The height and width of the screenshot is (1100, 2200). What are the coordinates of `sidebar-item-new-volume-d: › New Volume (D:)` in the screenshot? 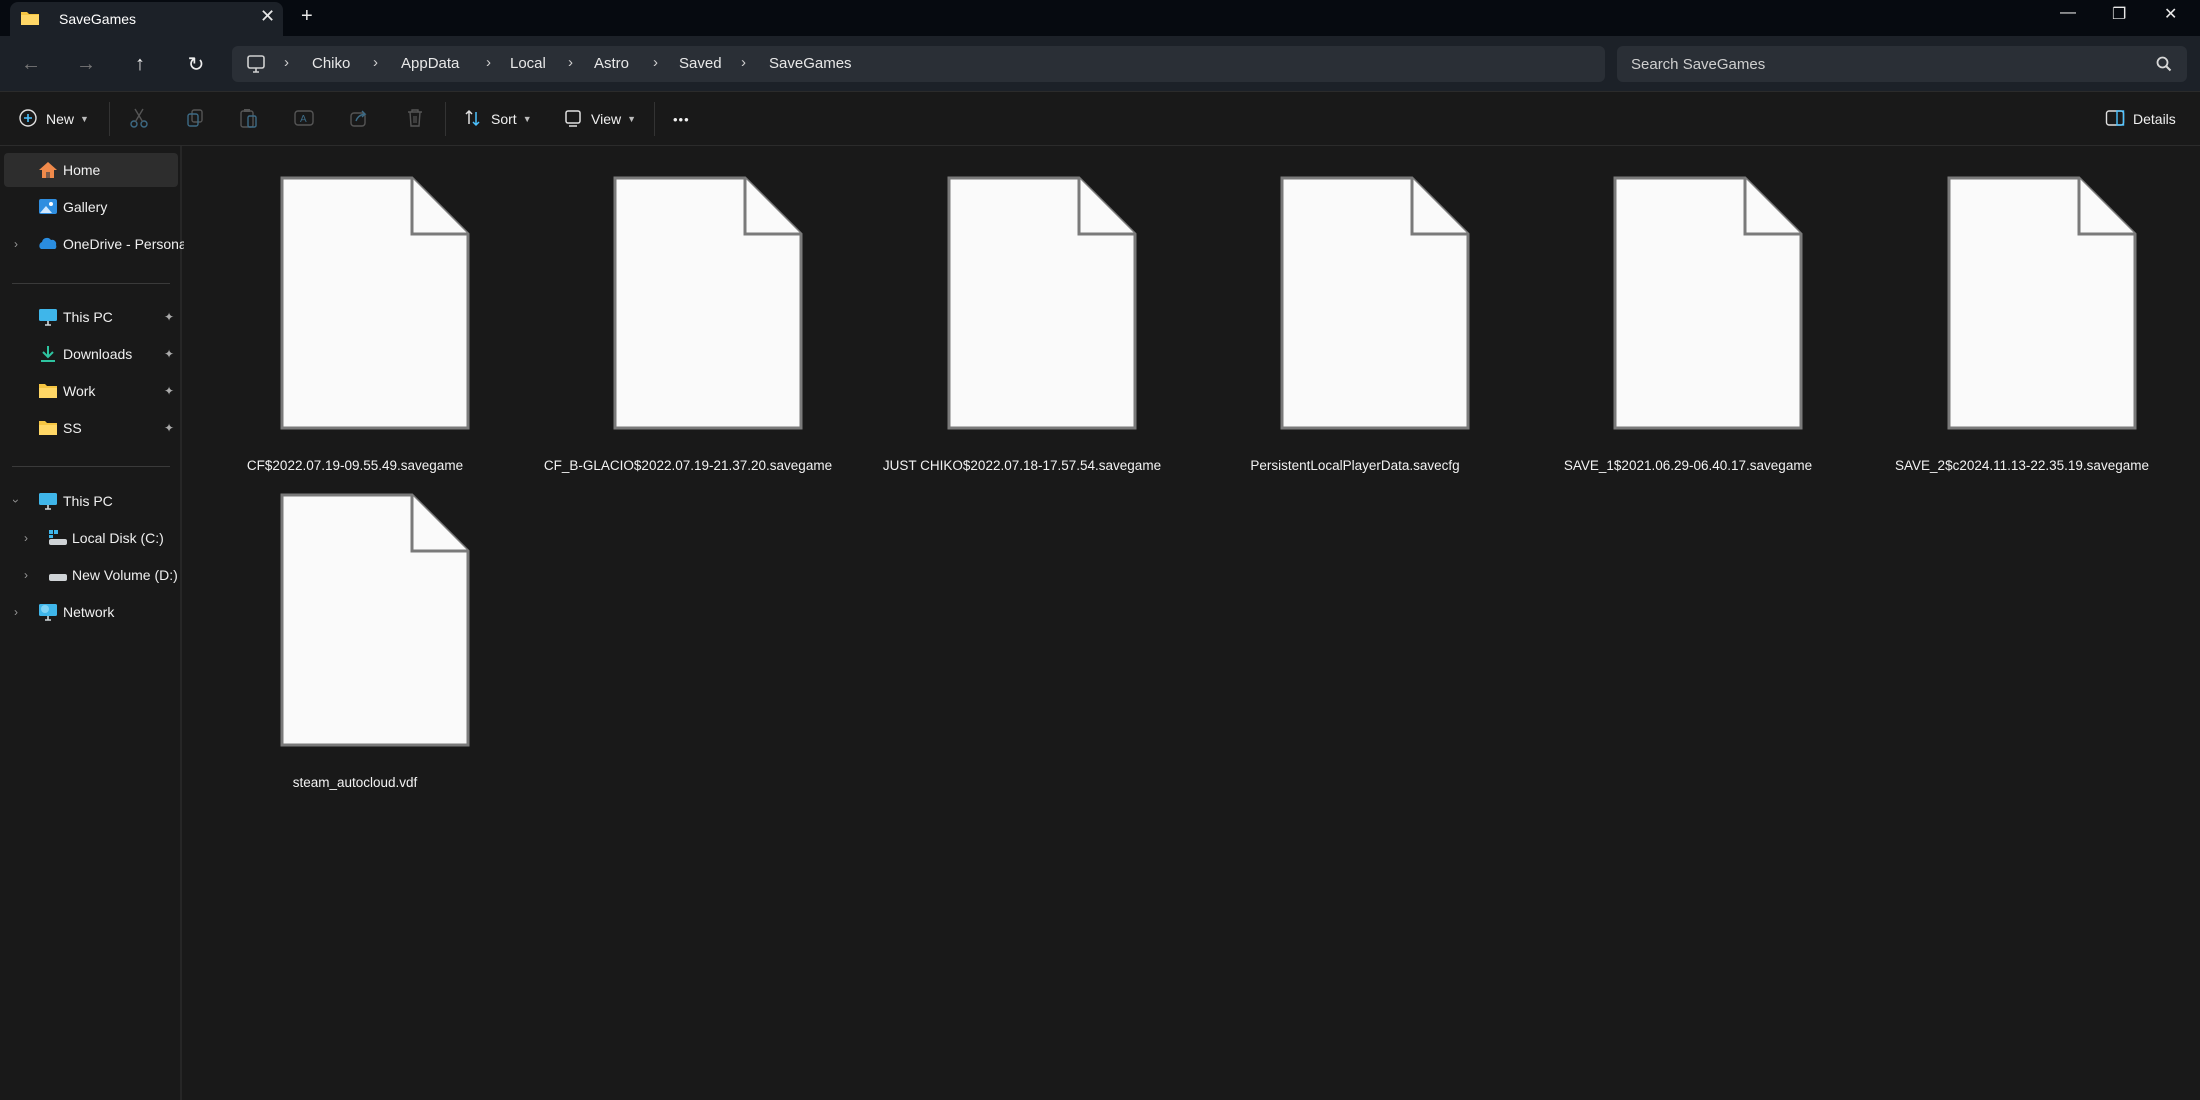 It's located at (91, 575).